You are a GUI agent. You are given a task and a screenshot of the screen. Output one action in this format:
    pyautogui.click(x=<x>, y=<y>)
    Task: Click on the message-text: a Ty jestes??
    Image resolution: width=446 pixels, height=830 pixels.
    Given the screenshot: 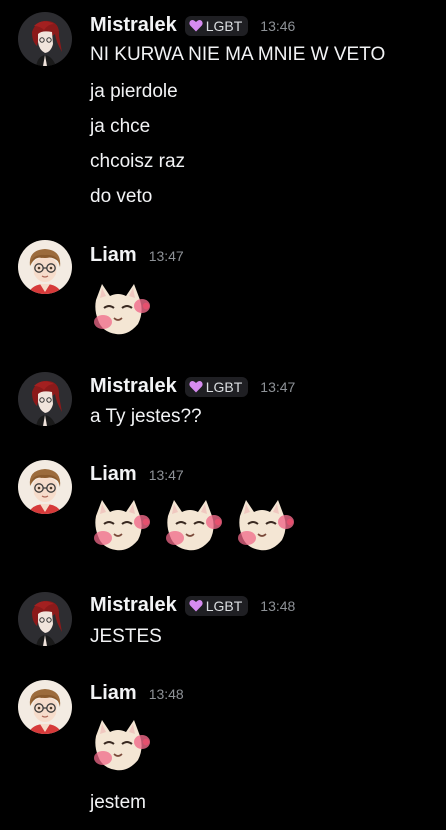 What is the action you would take?
    pyautogui.click(x=146, y=416)
    